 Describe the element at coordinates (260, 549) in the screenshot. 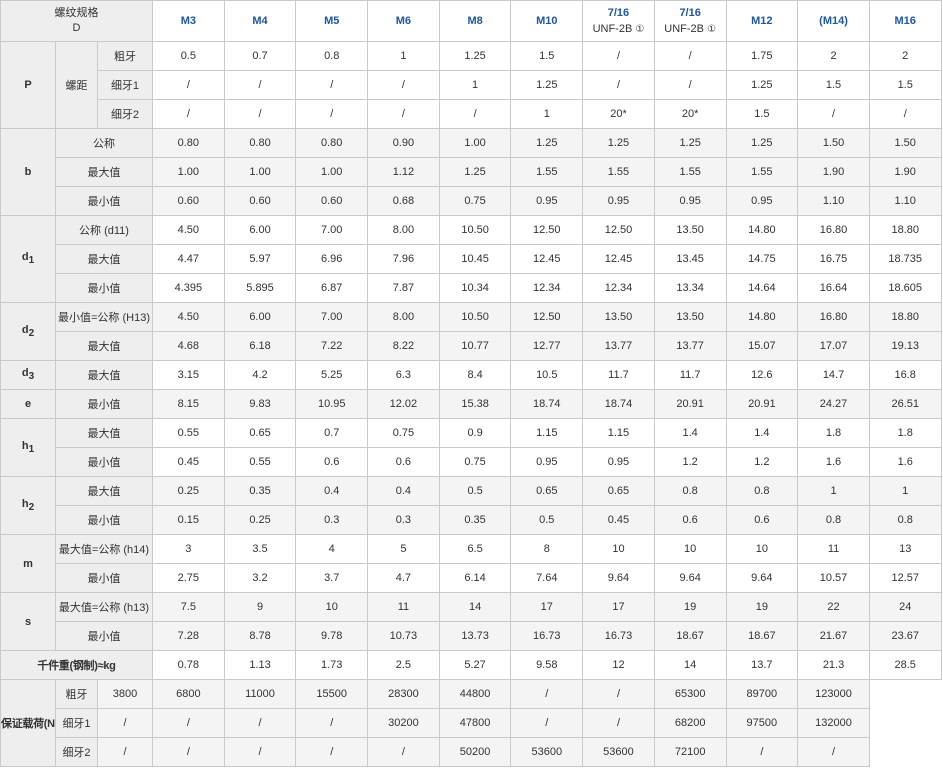

I see `value-cell: 3.5` at that location.